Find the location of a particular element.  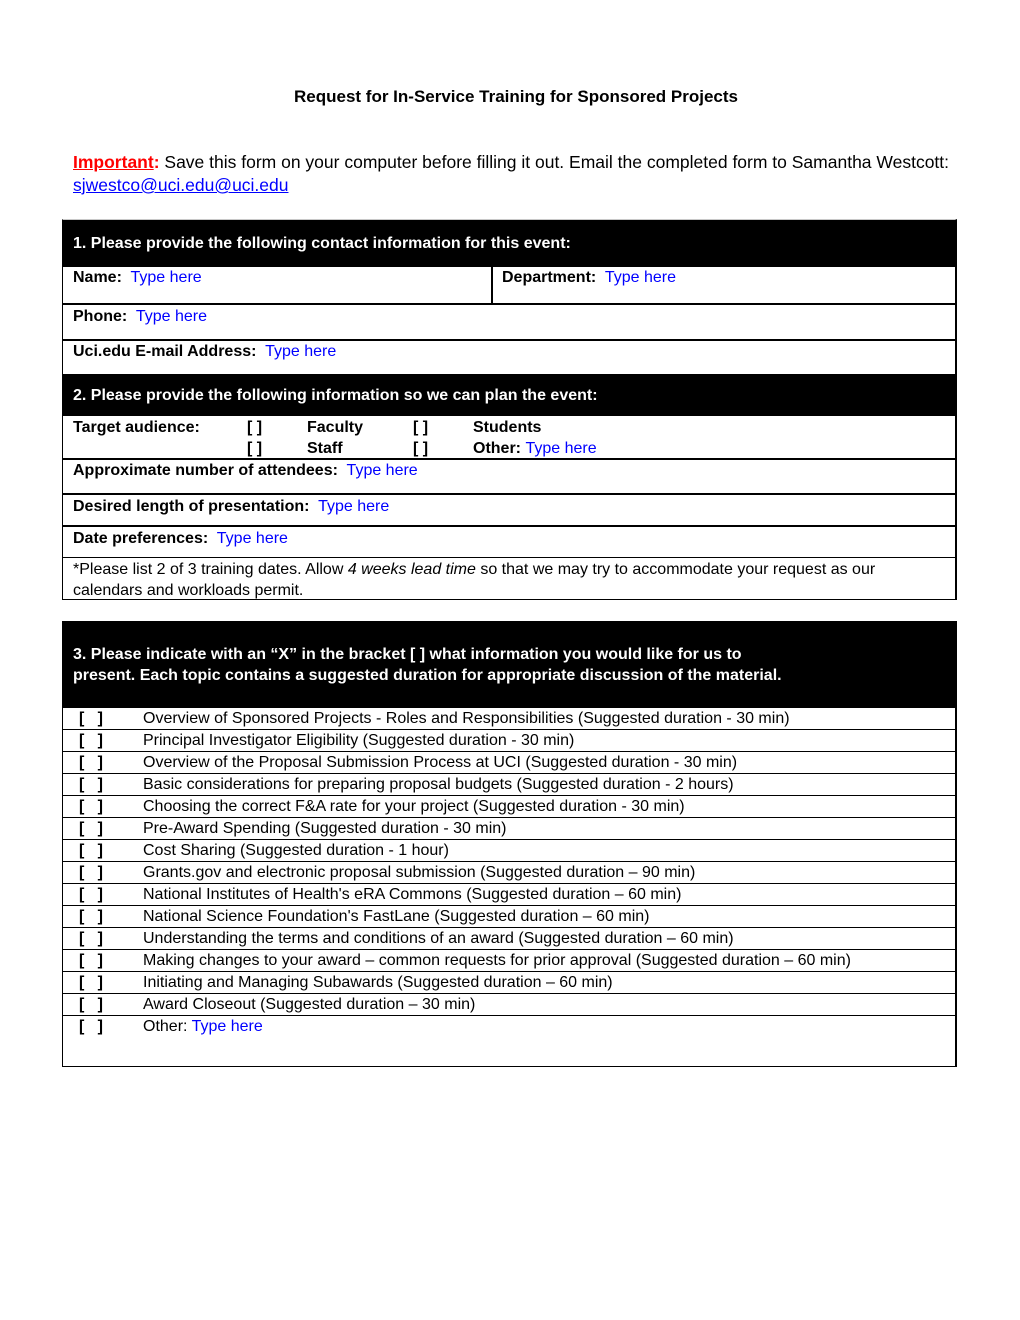

date-preferences-row: Date preferences: Type here is located at coordinates (509, 541).